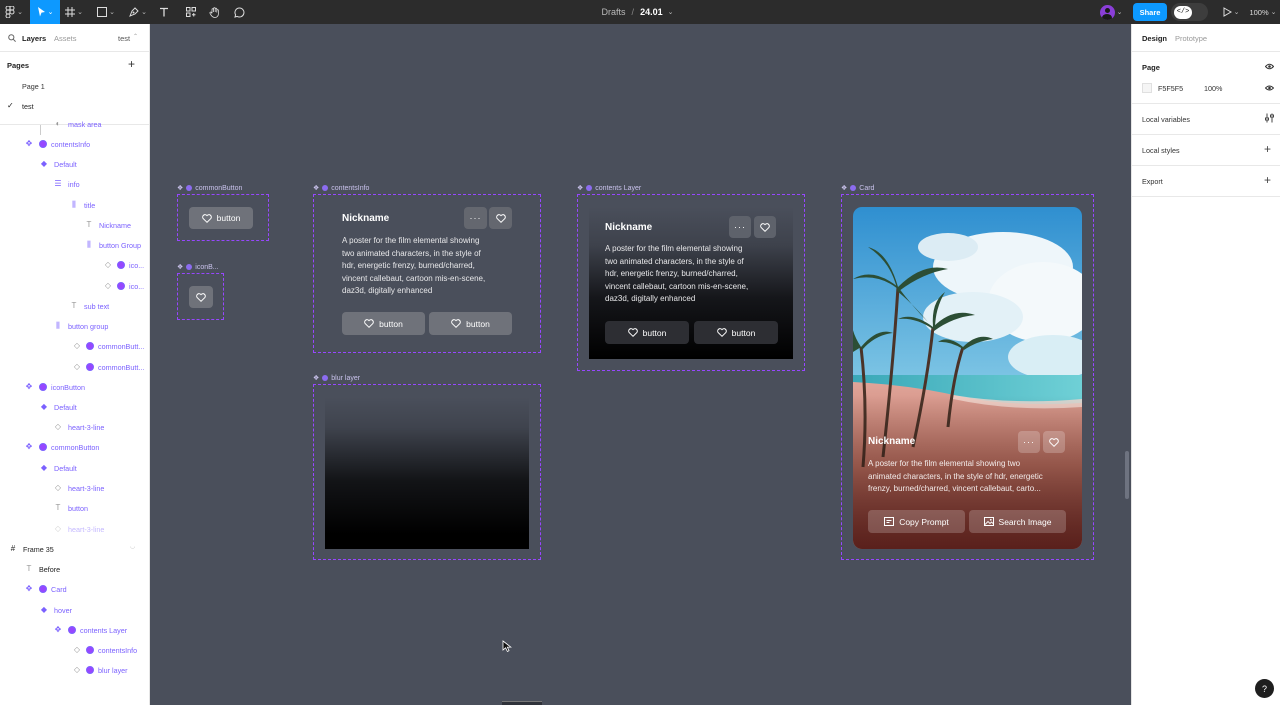 The image size is (1280, 705). Describe the element at coordinates (214, 12) in the screenshot. I see `hand-tool-button` at that location.